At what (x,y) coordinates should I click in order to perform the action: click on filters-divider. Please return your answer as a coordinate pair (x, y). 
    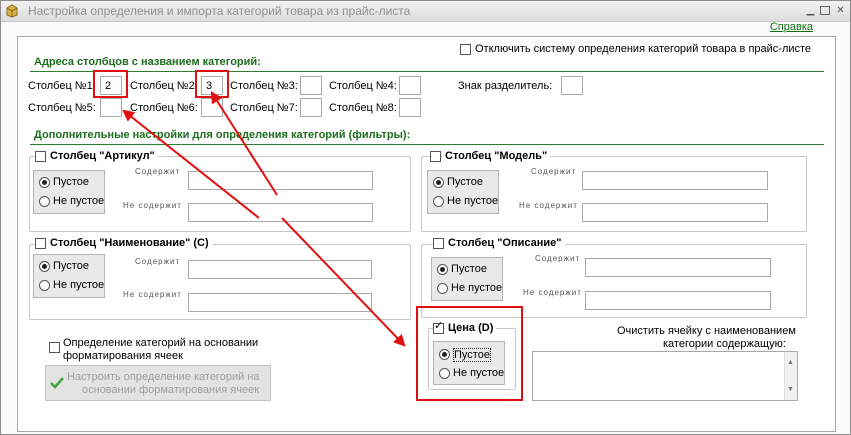
    Looking at the image, I should click on (427, 144).